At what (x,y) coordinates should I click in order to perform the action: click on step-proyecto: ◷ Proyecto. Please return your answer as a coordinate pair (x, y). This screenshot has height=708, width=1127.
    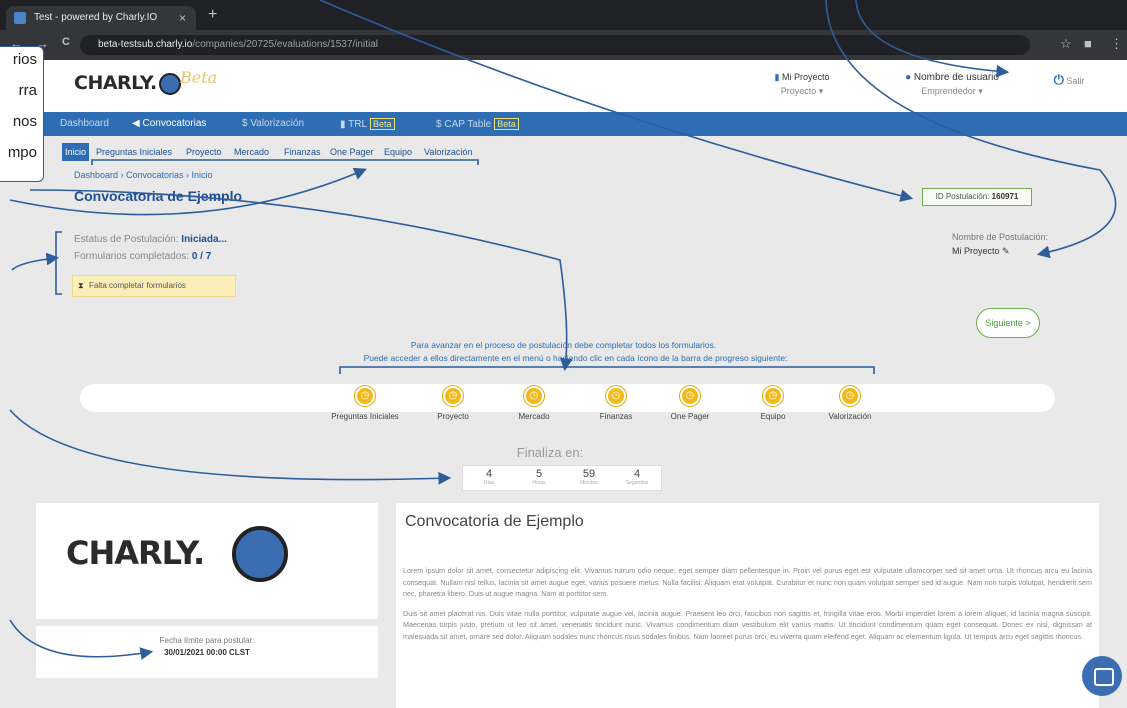
    Looking at the image, I should click on (453, 403).